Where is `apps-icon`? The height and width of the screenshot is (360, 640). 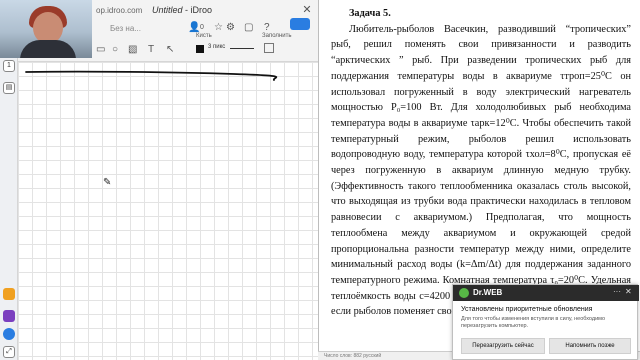
apps-icon is located at coordinates (9, 316).